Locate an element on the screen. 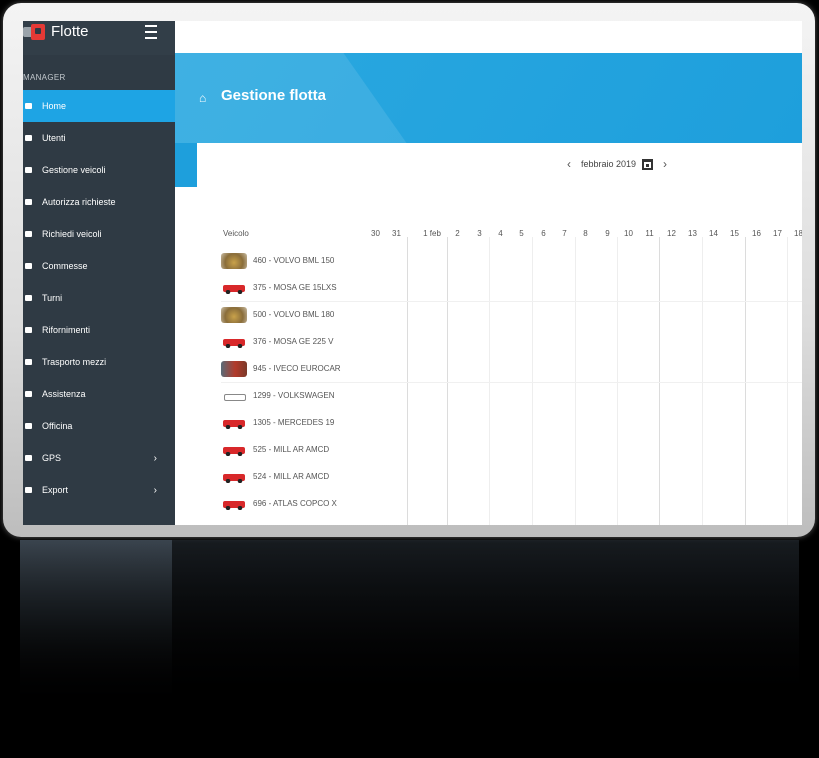 This screenshot has width=819, height=758. page-title: Gestione flotta is located at coordinates (274, 95).